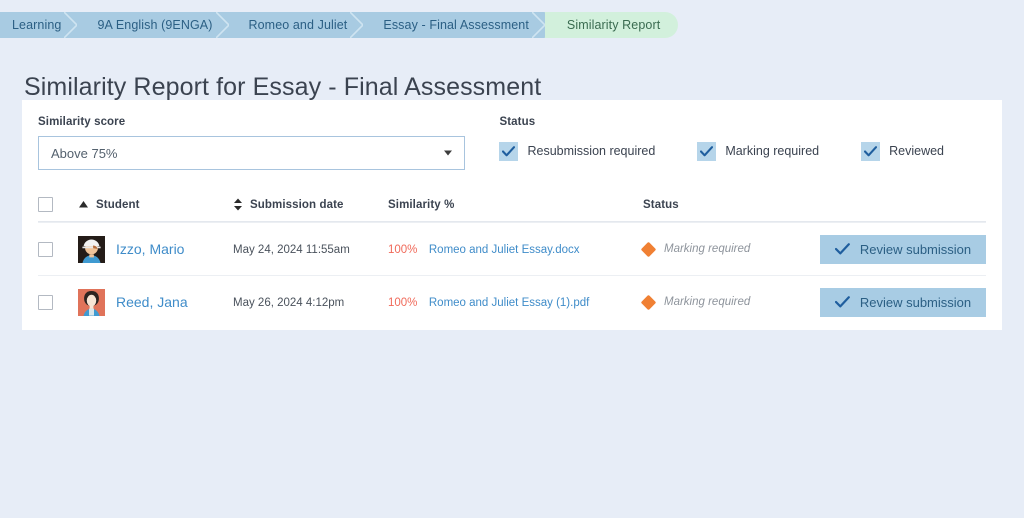 The width and height of the screenshot is (1024, 518). I want to click on column-header-student: Student, so click(155, 205).